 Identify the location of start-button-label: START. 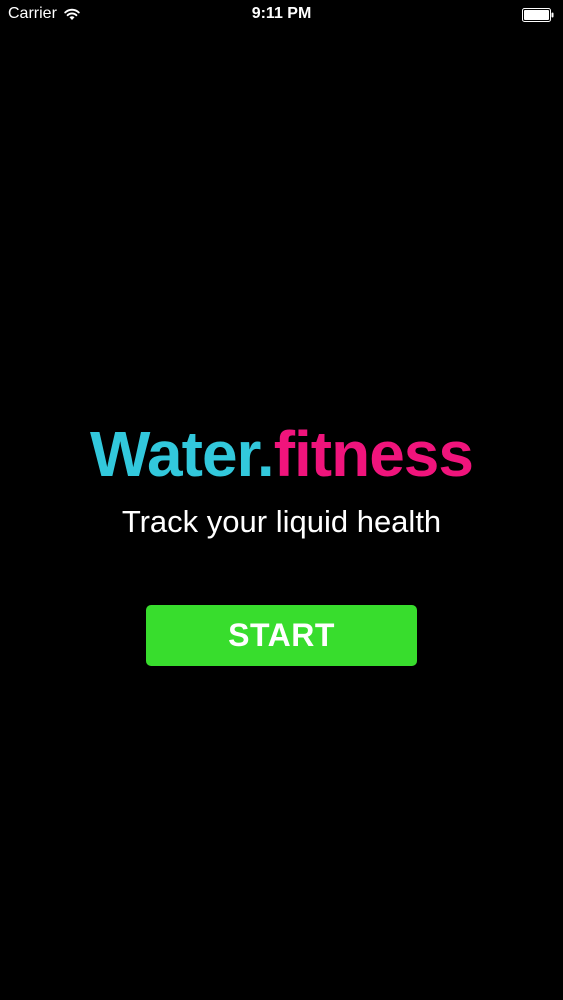
(281, 635).